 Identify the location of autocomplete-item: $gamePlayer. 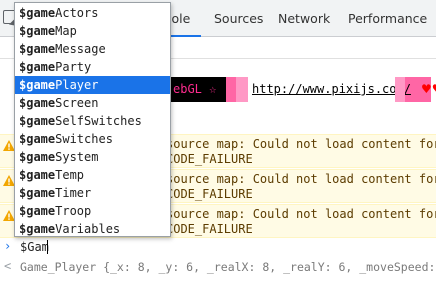
(92, 85).